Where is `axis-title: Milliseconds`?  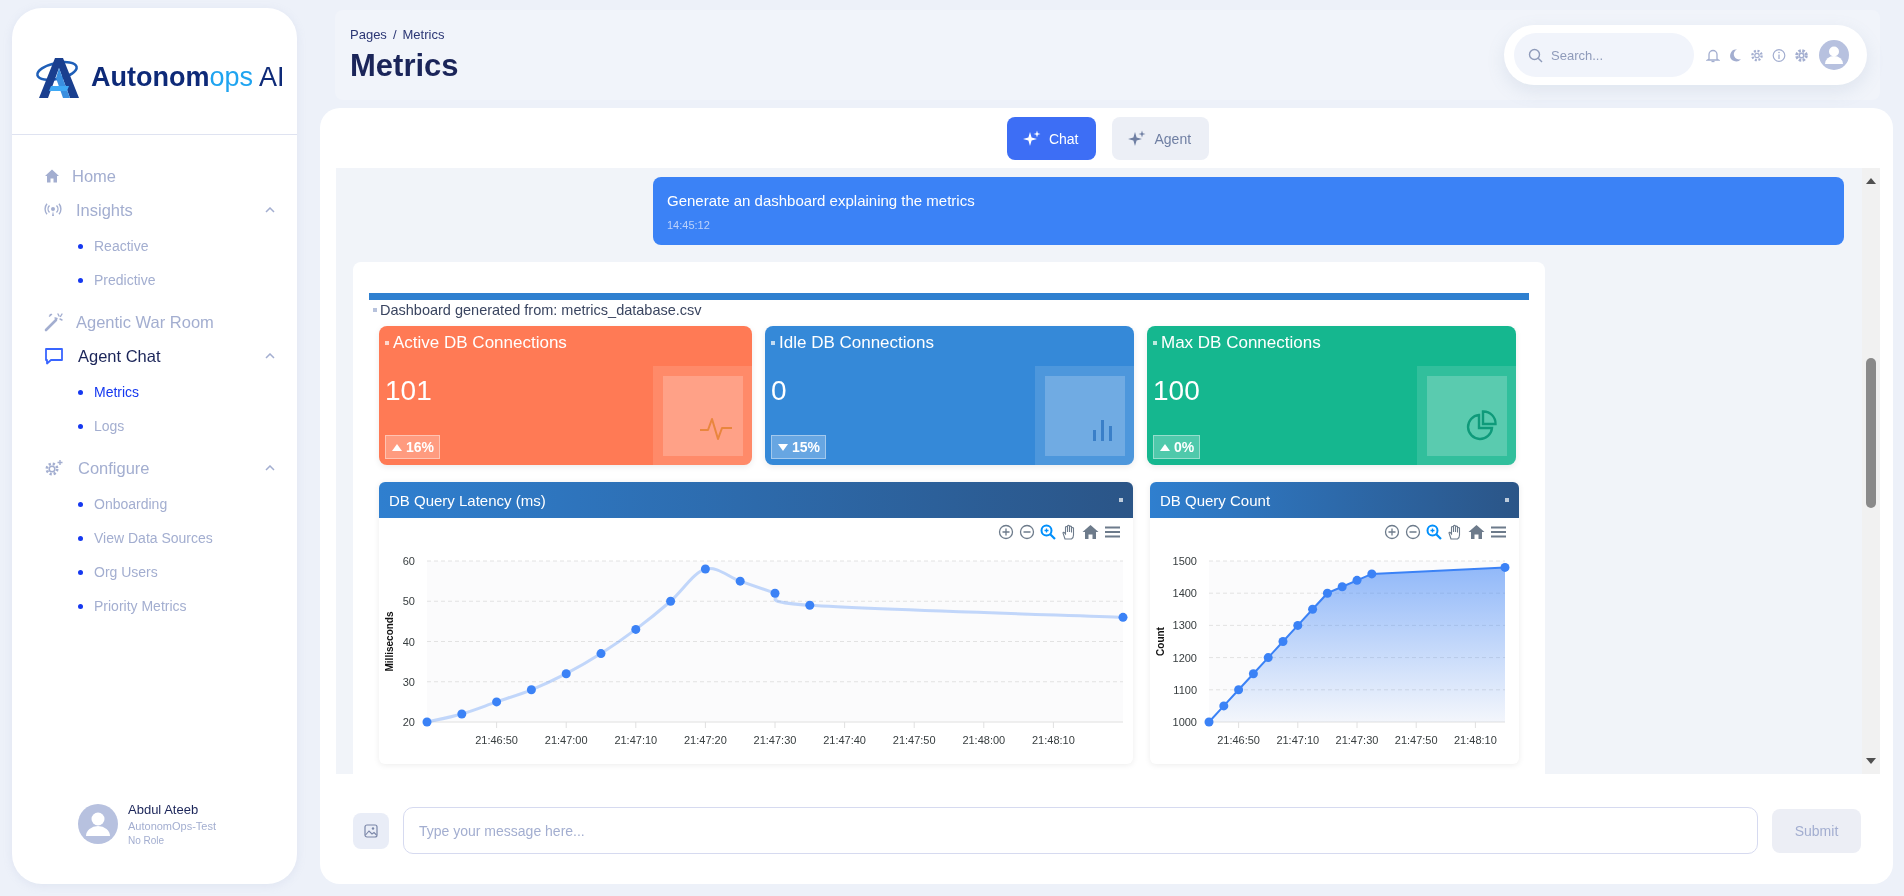 axis-title: Milliseconds is located at coordinates (389, 641).